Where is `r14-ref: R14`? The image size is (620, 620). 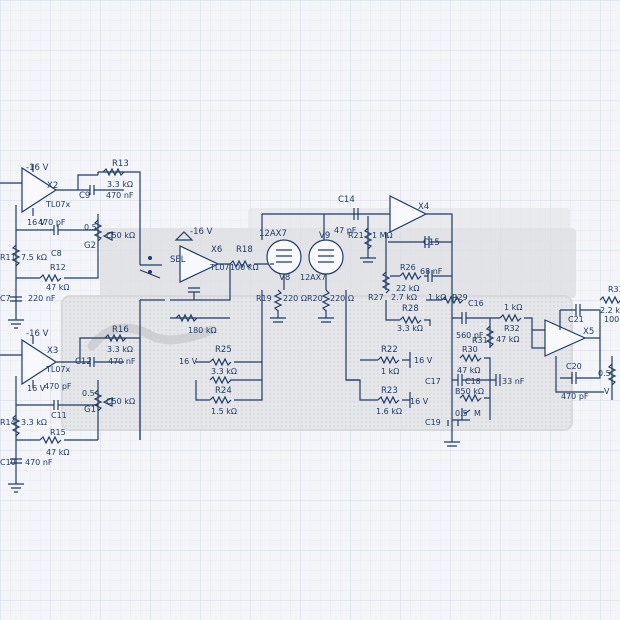 r14-ref: R14 is located at coordinates (8, 422).